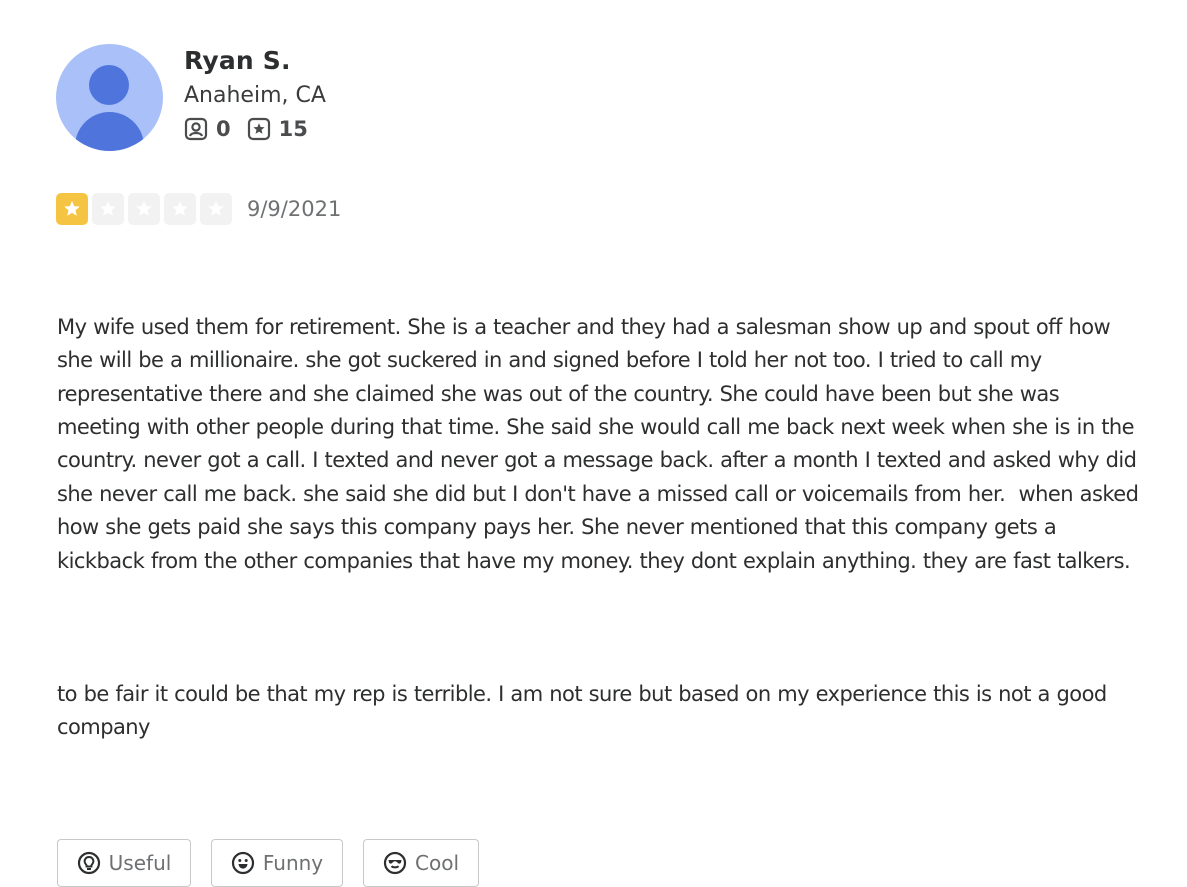 This screenshot has width=1187, height=887. I want to click on friends-icon, so click(196, 129).